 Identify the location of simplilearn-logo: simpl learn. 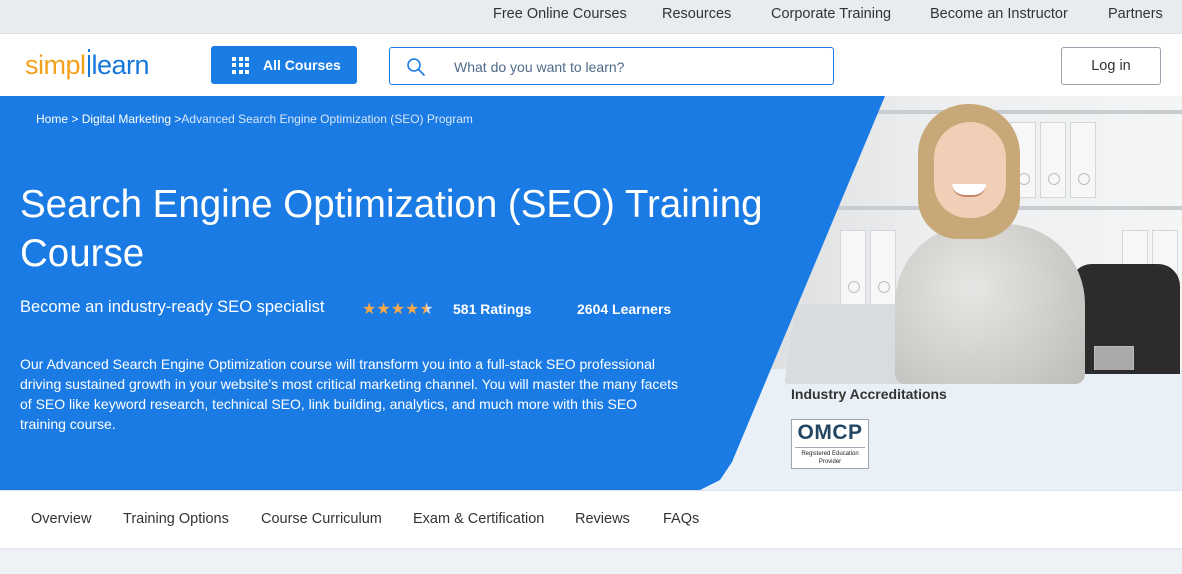
(87, 65).